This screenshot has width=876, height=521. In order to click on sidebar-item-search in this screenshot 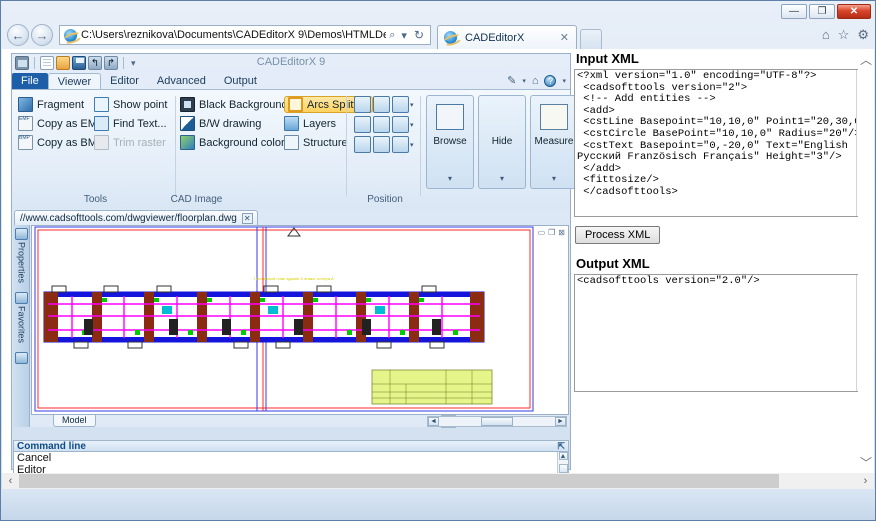, I will do `click(21, 359)`.